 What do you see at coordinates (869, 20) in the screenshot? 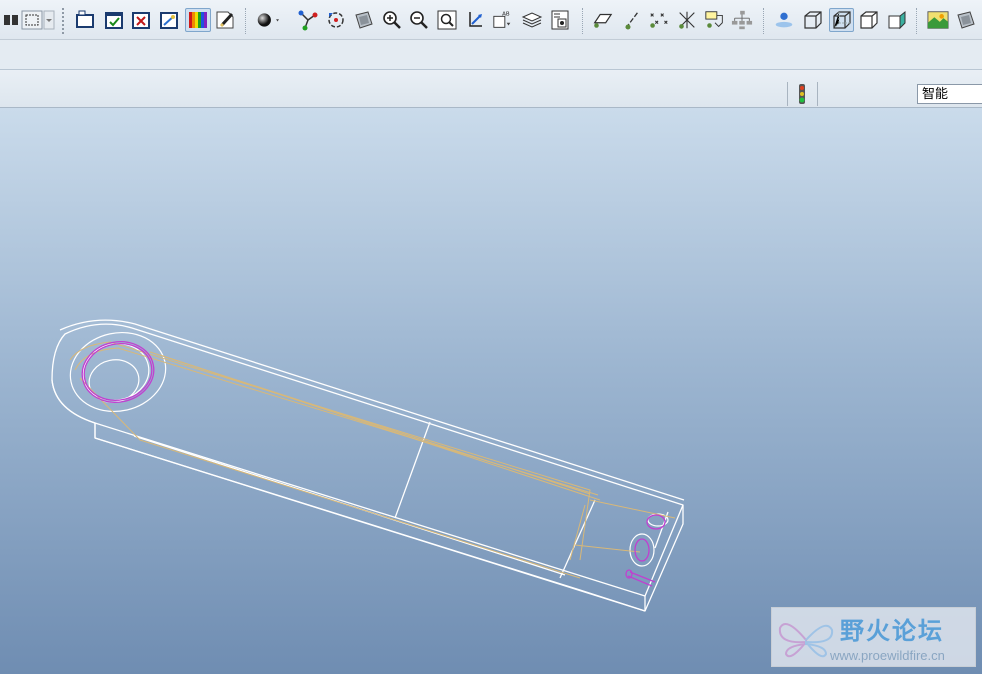
I see `no-hidden-icon` at bounding box center [869, 20].